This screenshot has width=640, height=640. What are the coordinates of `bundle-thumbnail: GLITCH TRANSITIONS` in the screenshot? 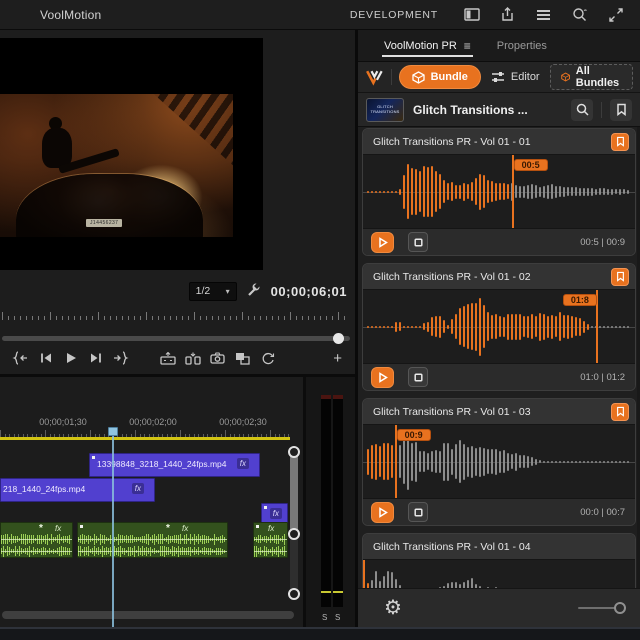 It's located at (385, 109).